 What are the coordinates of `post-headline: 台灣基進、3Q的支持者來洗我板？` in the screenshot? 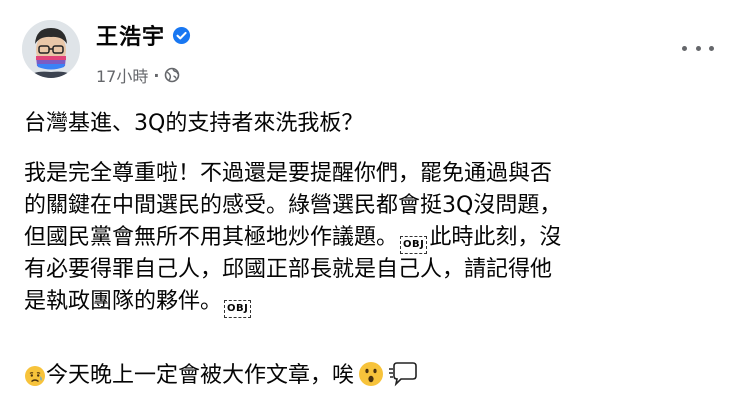 It's located at (374, 124).